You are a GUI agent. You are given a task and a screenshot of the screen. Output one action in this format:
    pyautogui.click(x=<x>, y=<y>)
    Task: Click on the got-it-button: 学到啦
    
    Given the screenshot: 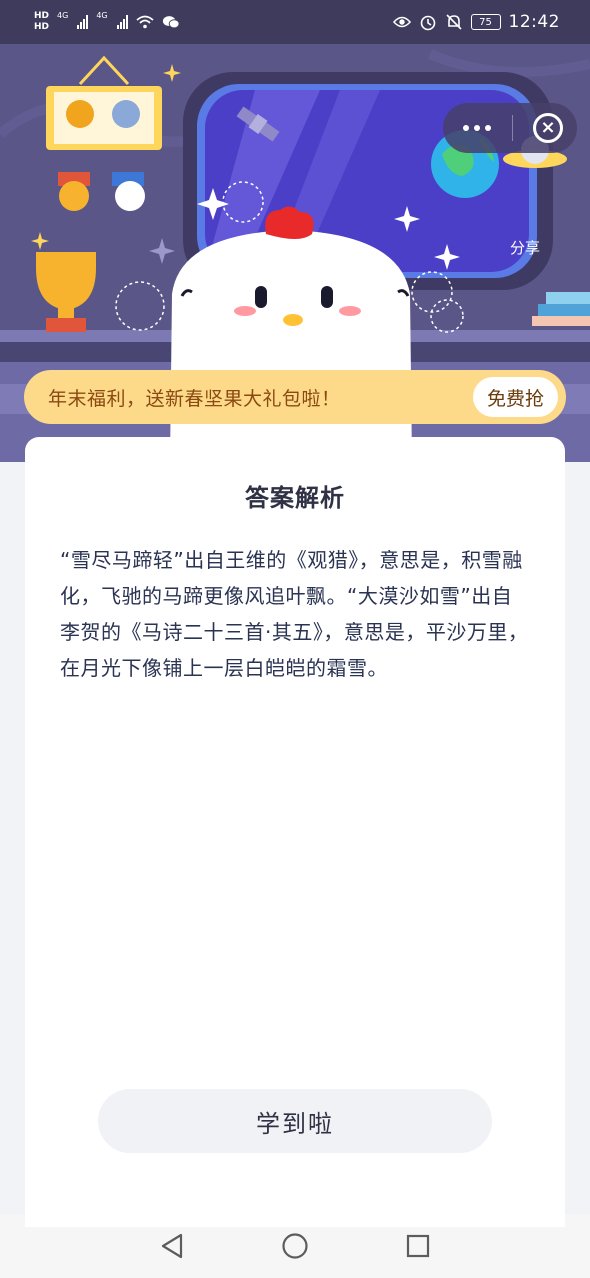 What is the action you would take?
    pyautogui.click(x=295, y=1121)
    